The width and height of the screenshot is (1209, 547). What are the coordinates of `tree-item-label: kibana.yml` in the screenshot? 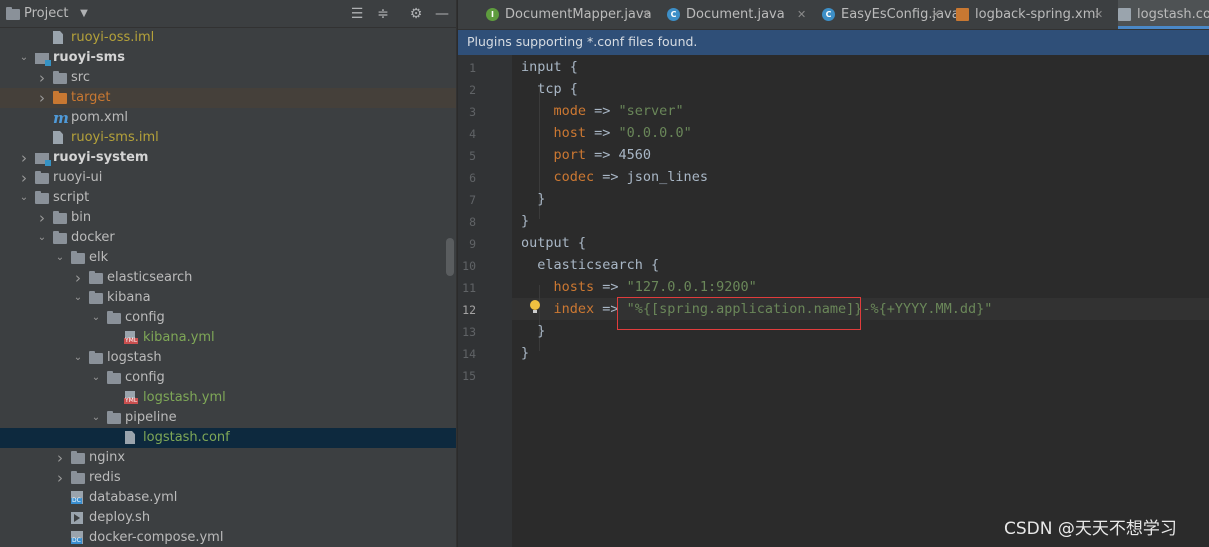 It's located at (179, 337).